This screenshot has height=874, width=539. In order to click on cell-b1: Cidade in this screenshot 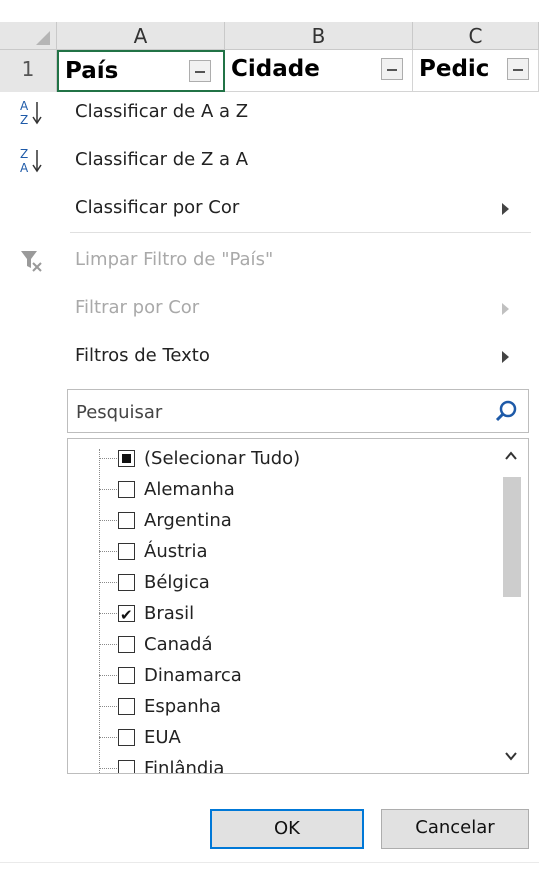, I will do `click(319, 71)`.